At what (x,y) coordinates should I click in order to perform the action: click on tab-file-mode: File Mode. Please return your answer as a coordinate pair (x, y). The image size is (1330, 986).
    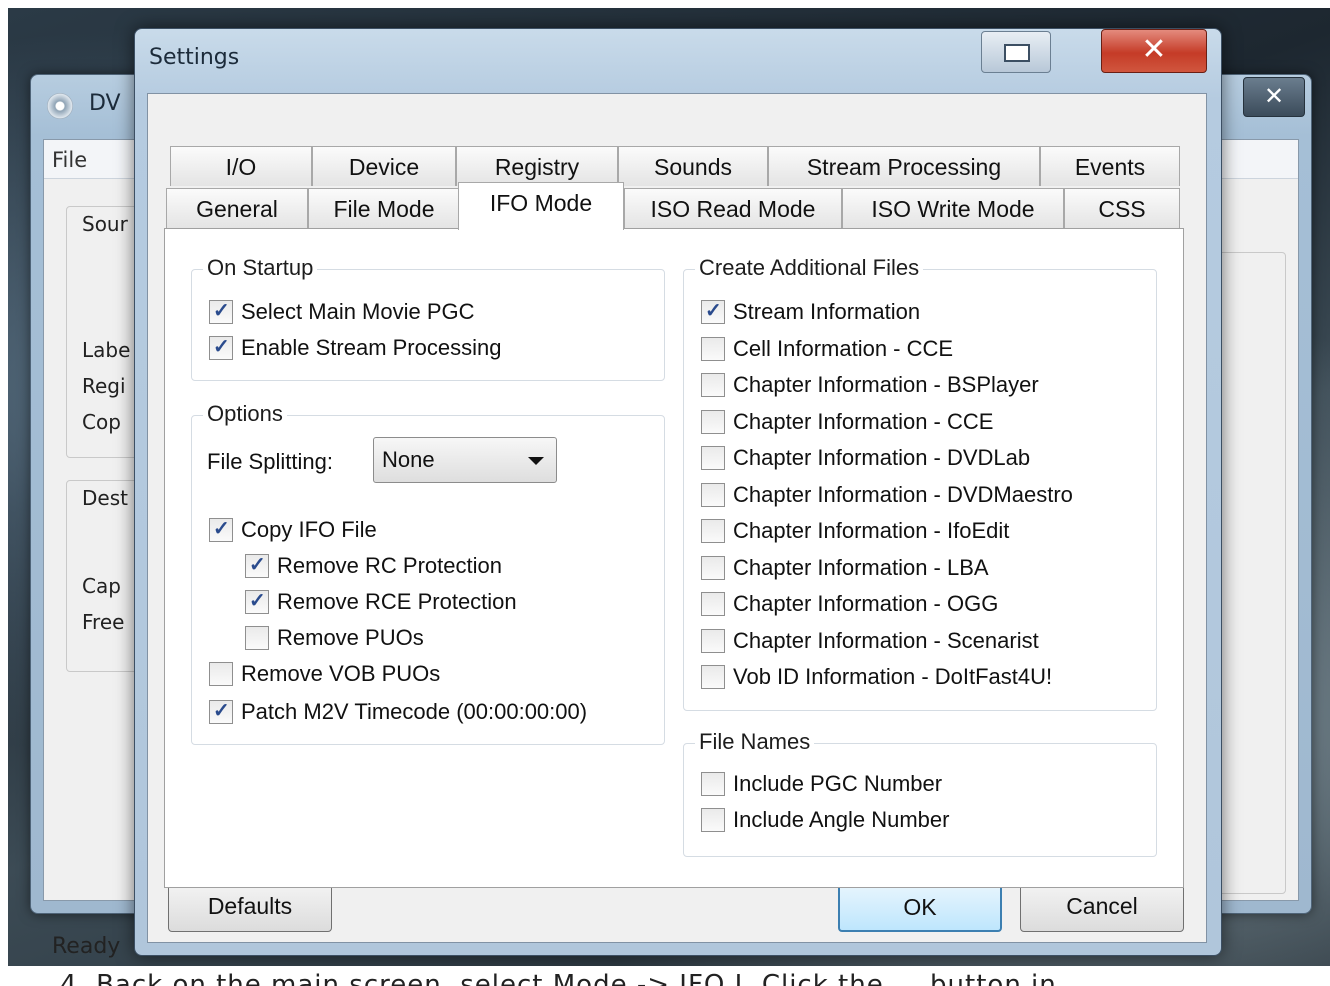
    Looking at the image, I should click on (384, 208).